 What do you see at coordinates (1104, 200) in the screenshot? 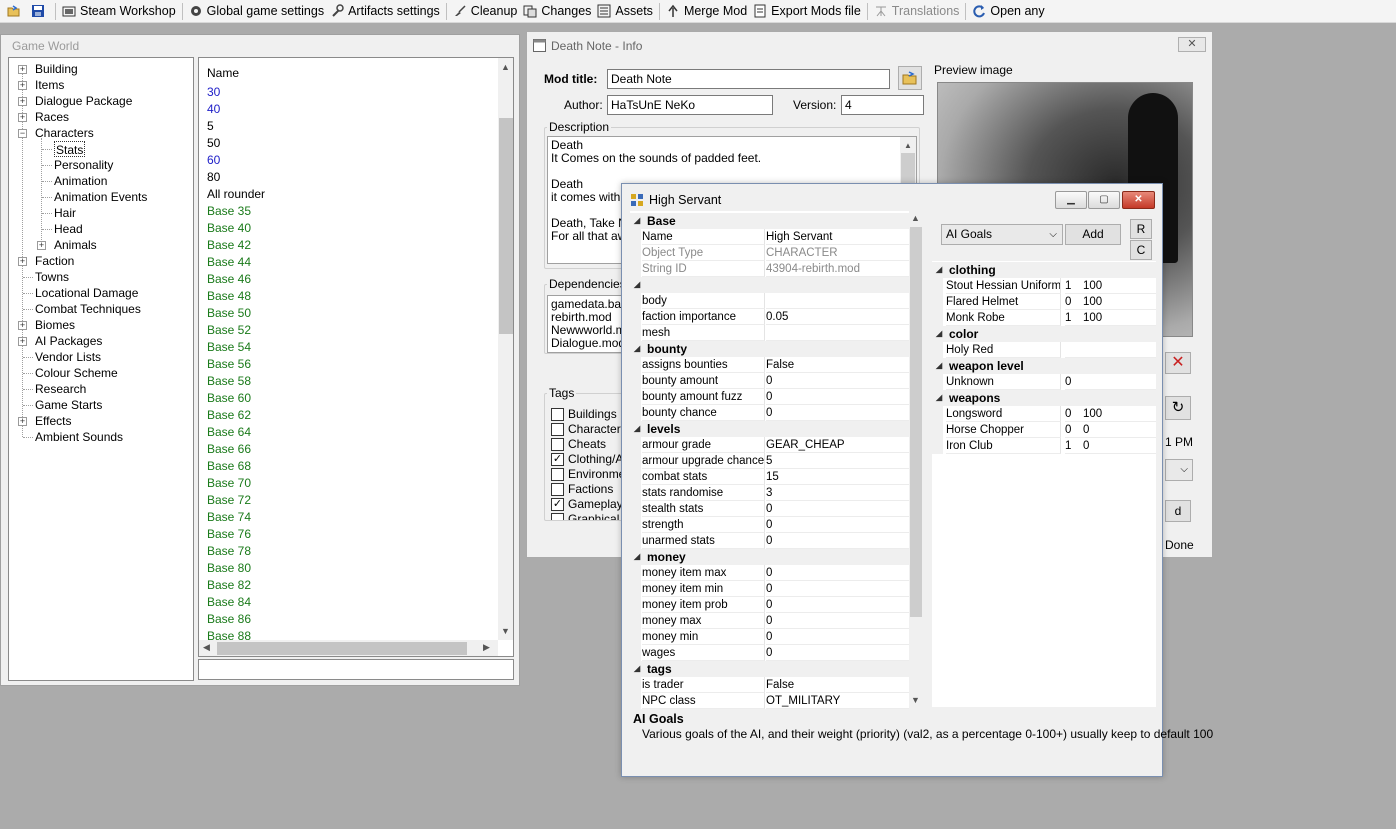
I see `maximize-button: ▢` at bounding box center [1104, 200].